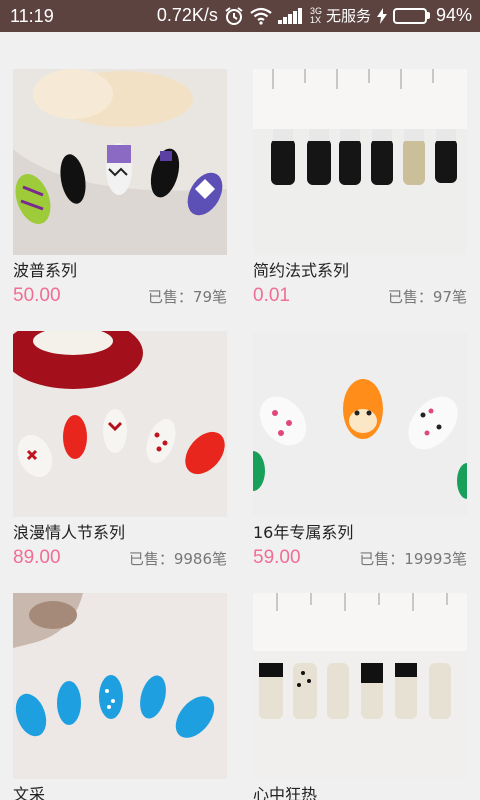 The image size is (480, 800). Describe the element at coordinates (37, 557) in the screenshot. I see `product-price: 89.00` at that location.